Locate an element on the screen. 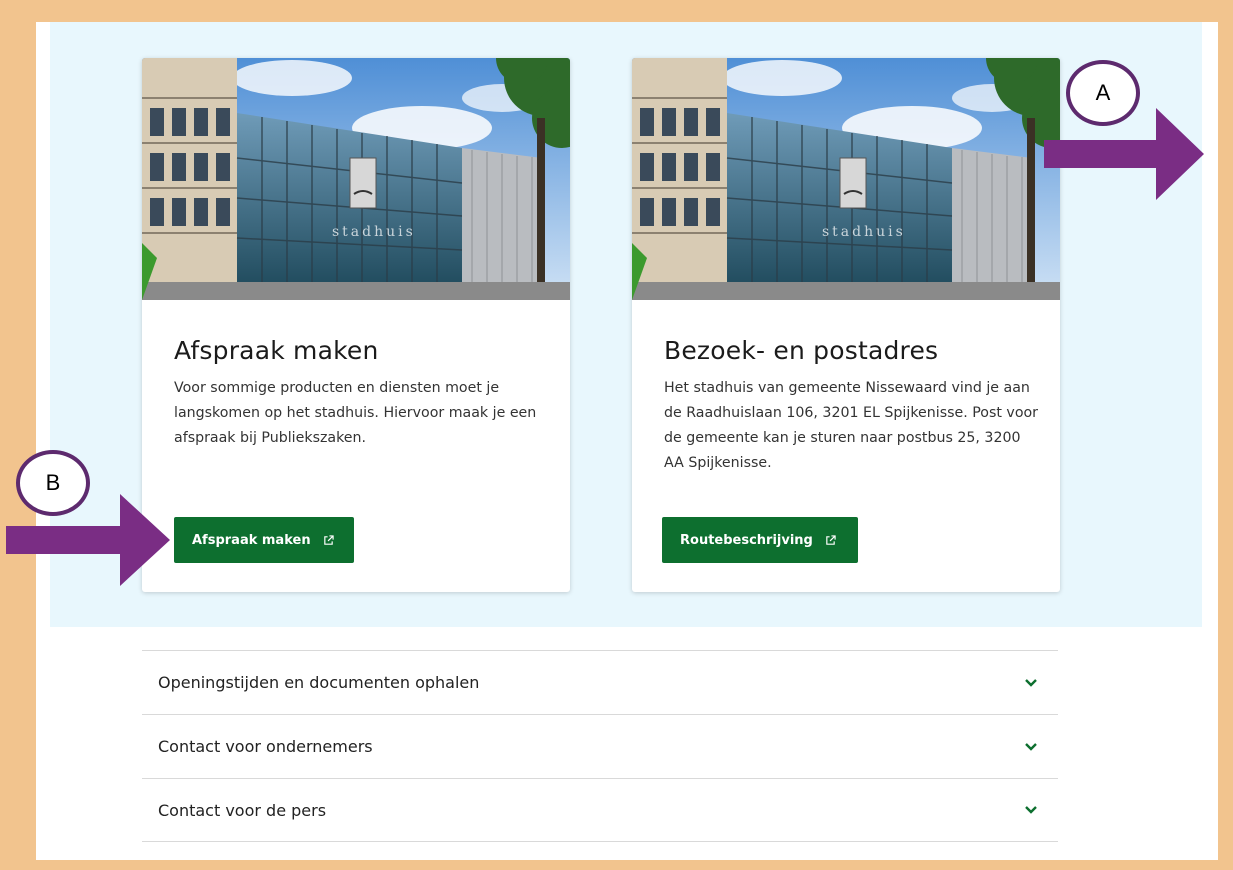 The image size is (1233, 870). accordion-item-press: Contact voor de pers is located at coordinates (600, 810).